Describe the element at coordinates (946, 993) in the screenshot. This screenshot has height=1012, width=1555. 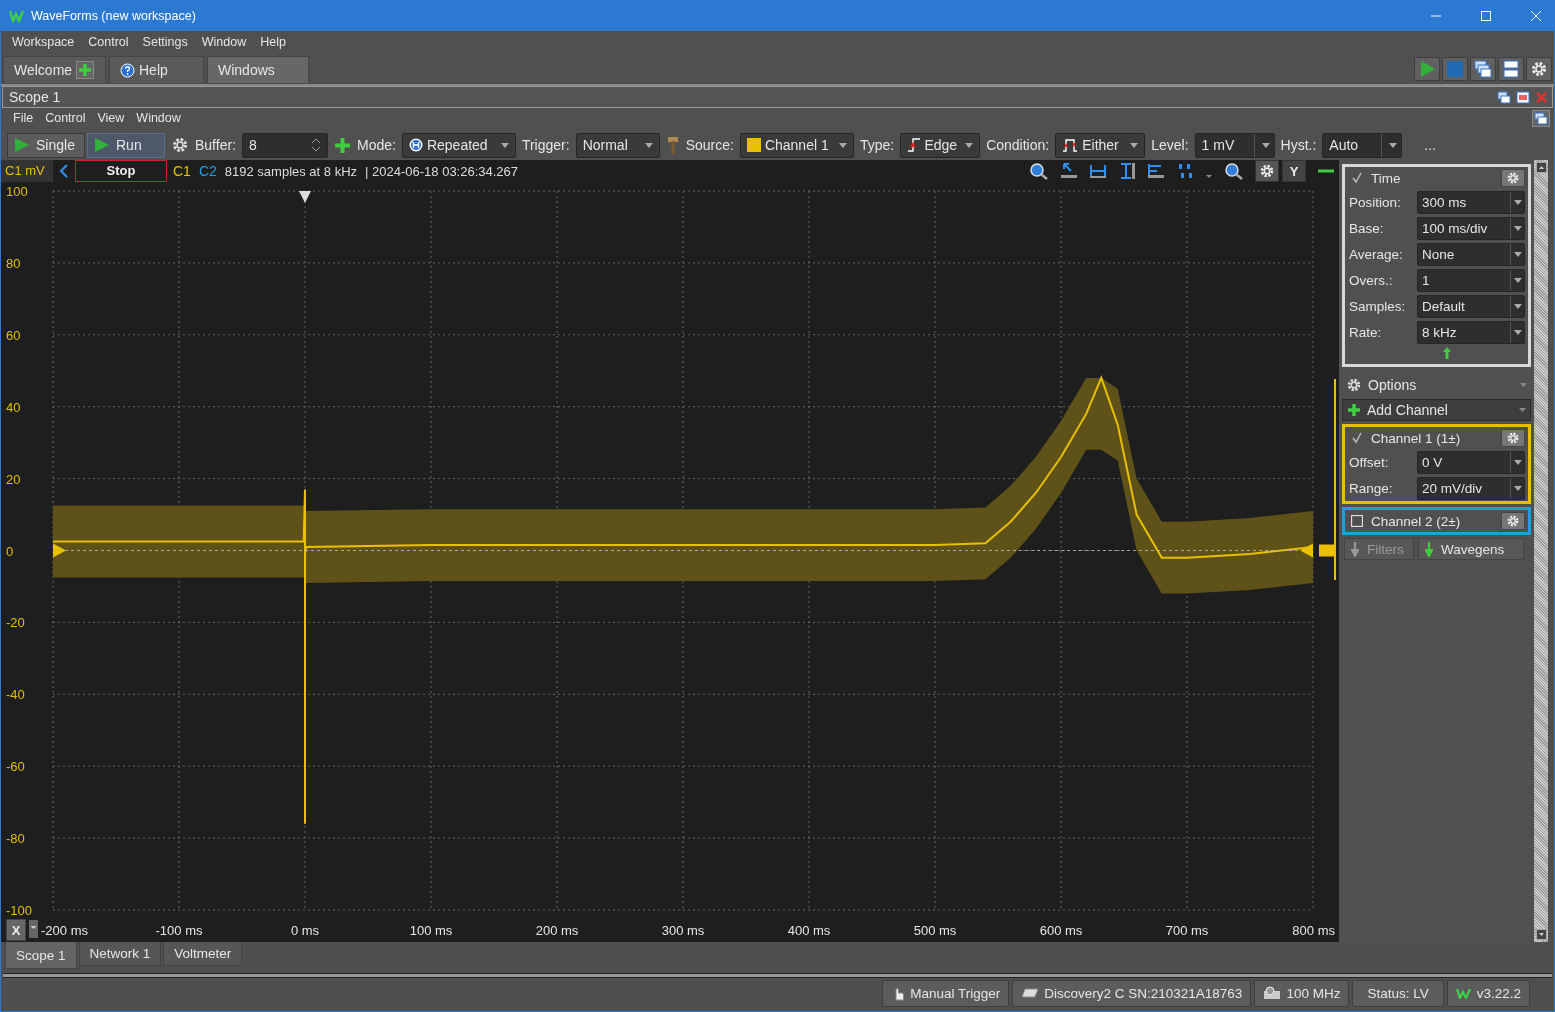
I see `manual-trigger-button: Manual Trigger` at that location.